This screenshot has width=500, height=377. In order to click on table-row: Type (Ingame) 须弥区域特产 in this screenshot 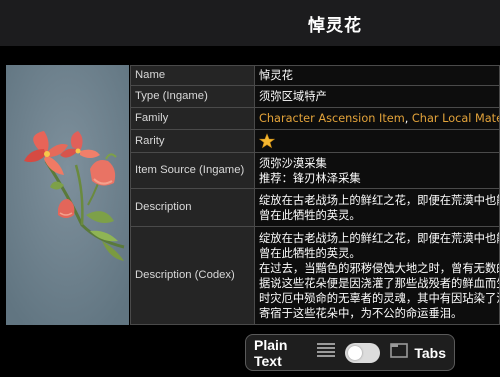, I will do `click(315, 96)`.